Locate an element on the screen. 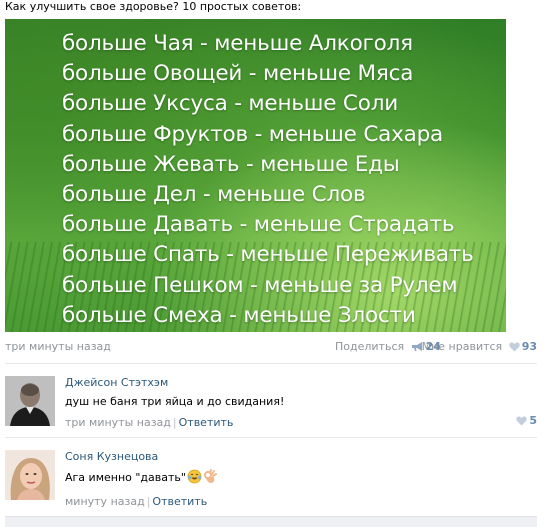 The image size is (548, 527). poster-line: больше Фруктов - меньше Сахара is located at coordinates (253, 134).